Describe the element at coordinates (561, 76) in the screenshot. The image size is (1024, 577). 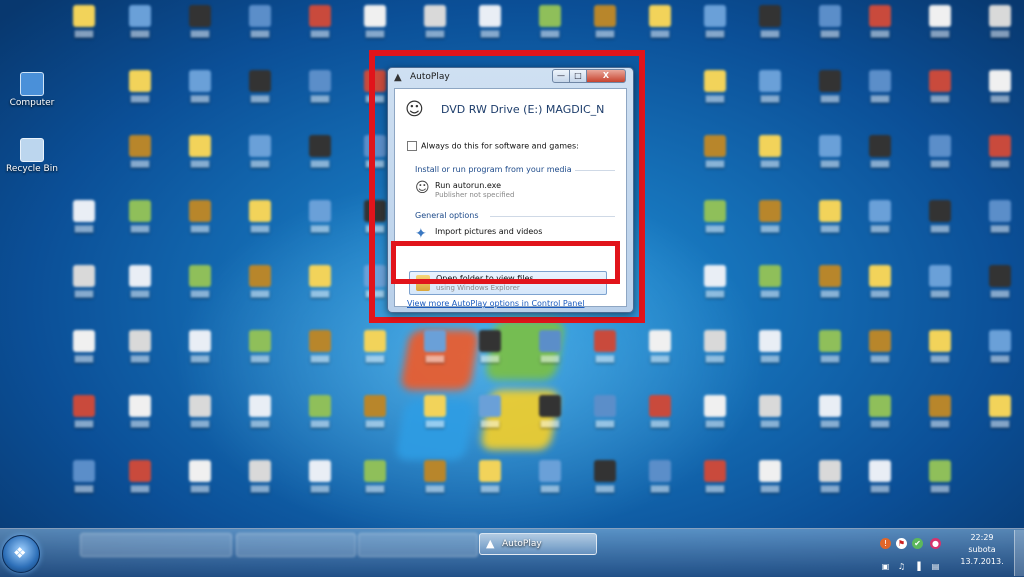
I see `minimize-button: —` at that location.